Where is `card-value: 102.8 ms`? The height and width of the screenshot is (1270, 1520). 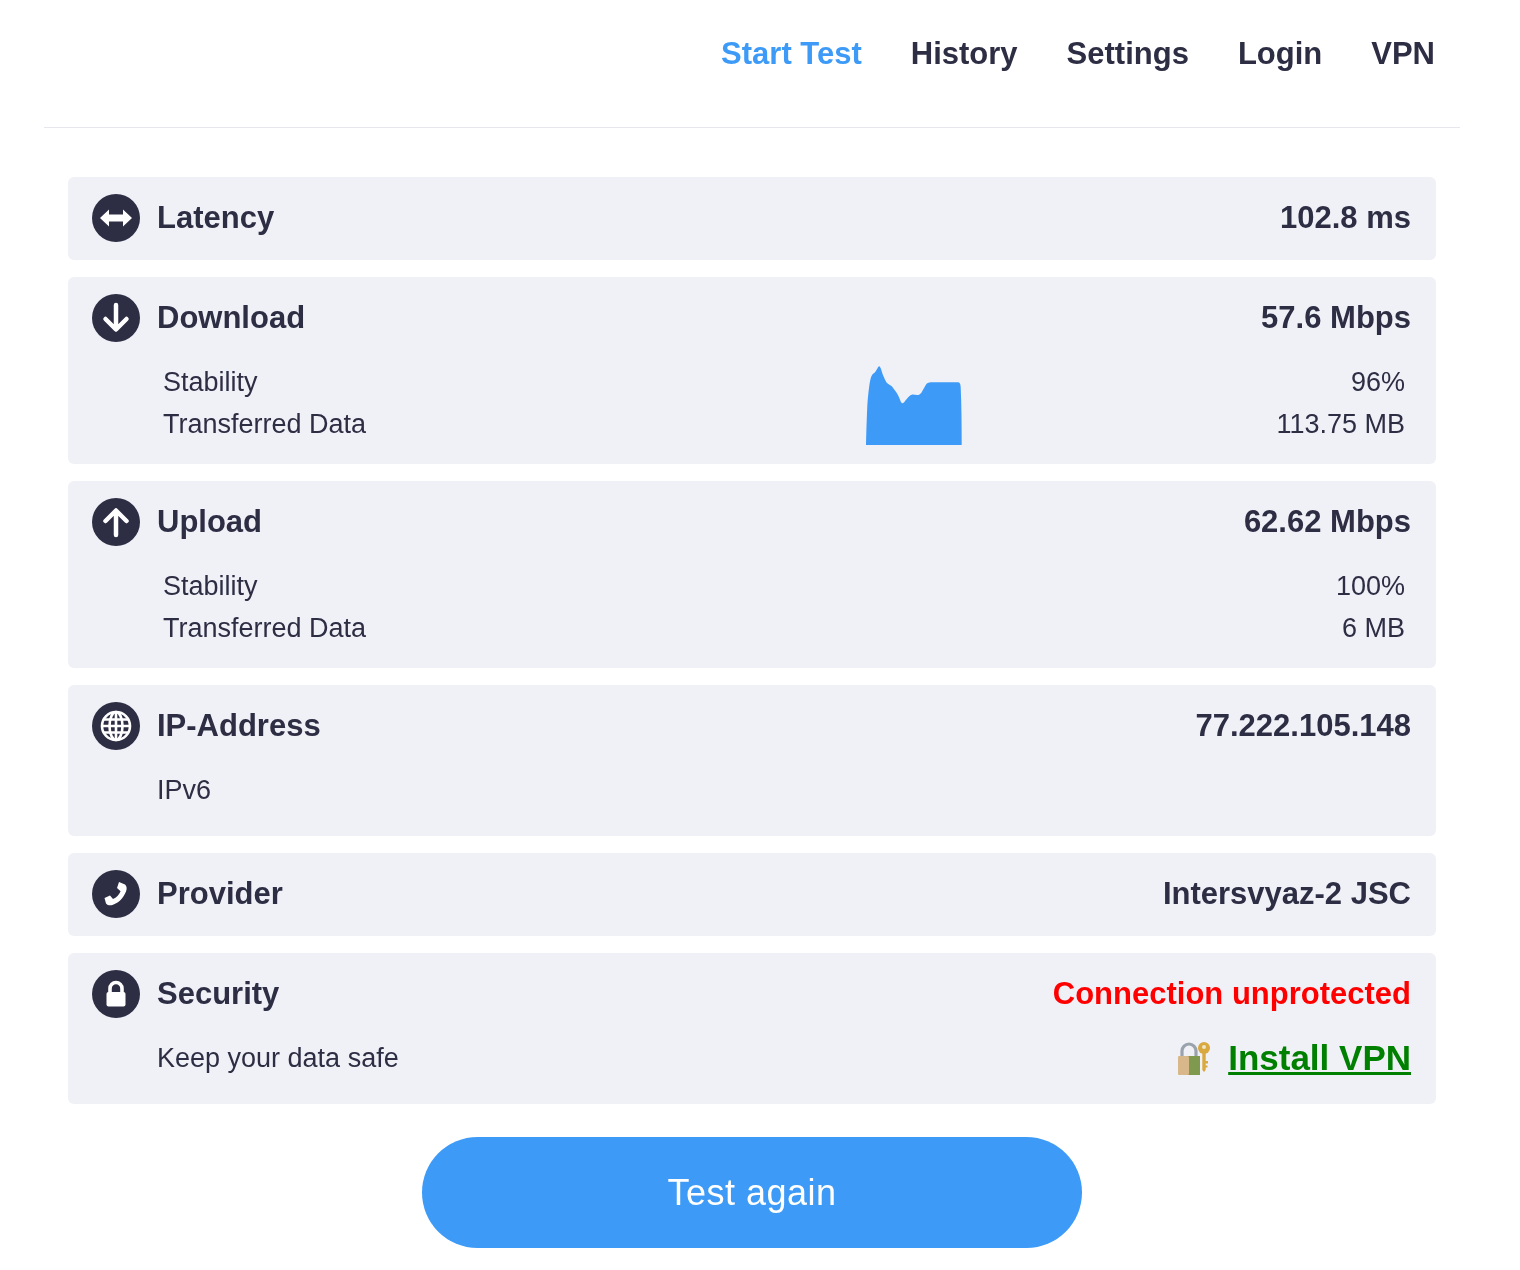
card-value: 102.8 ms is located at coordinates (1345, 218).